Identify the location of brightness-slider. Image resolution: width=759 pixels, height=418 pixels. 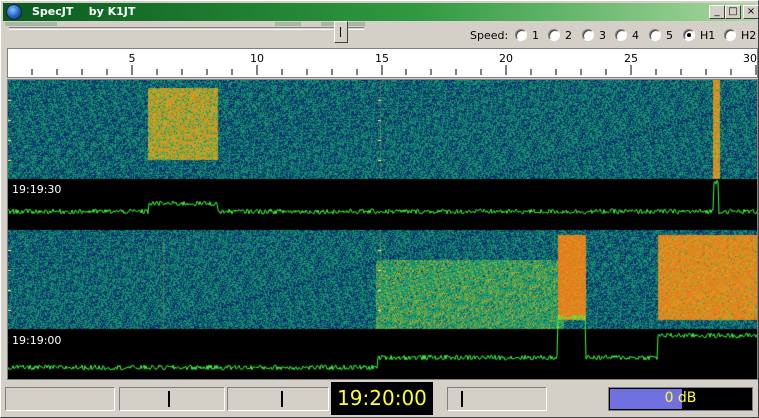
(172, 399).